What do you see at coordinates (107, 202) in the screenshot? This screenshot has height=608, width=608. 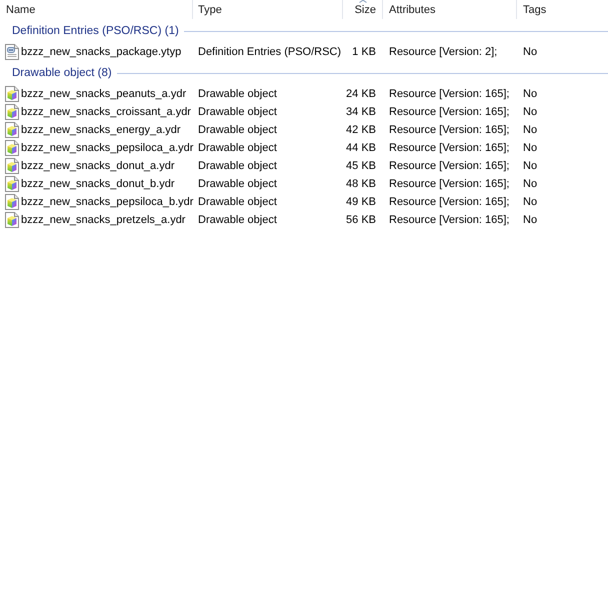 I see `file-name: bzzz_new_snacks_pepsiloca_b.ydr` at bounding box center [107, 202].